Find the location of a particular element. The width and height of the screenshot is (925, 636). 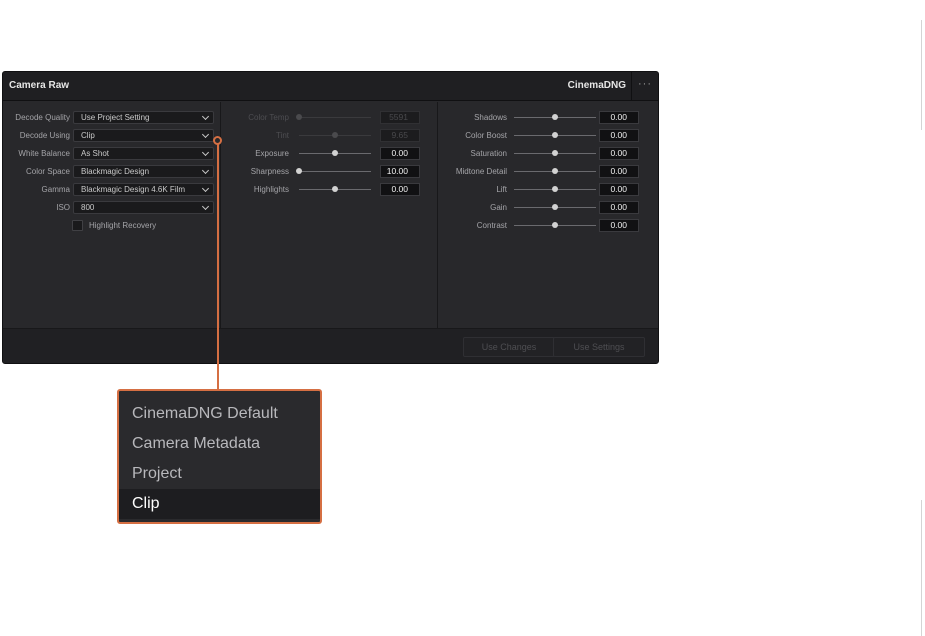

edge-line-bottom is located at coordinates (921, 568).